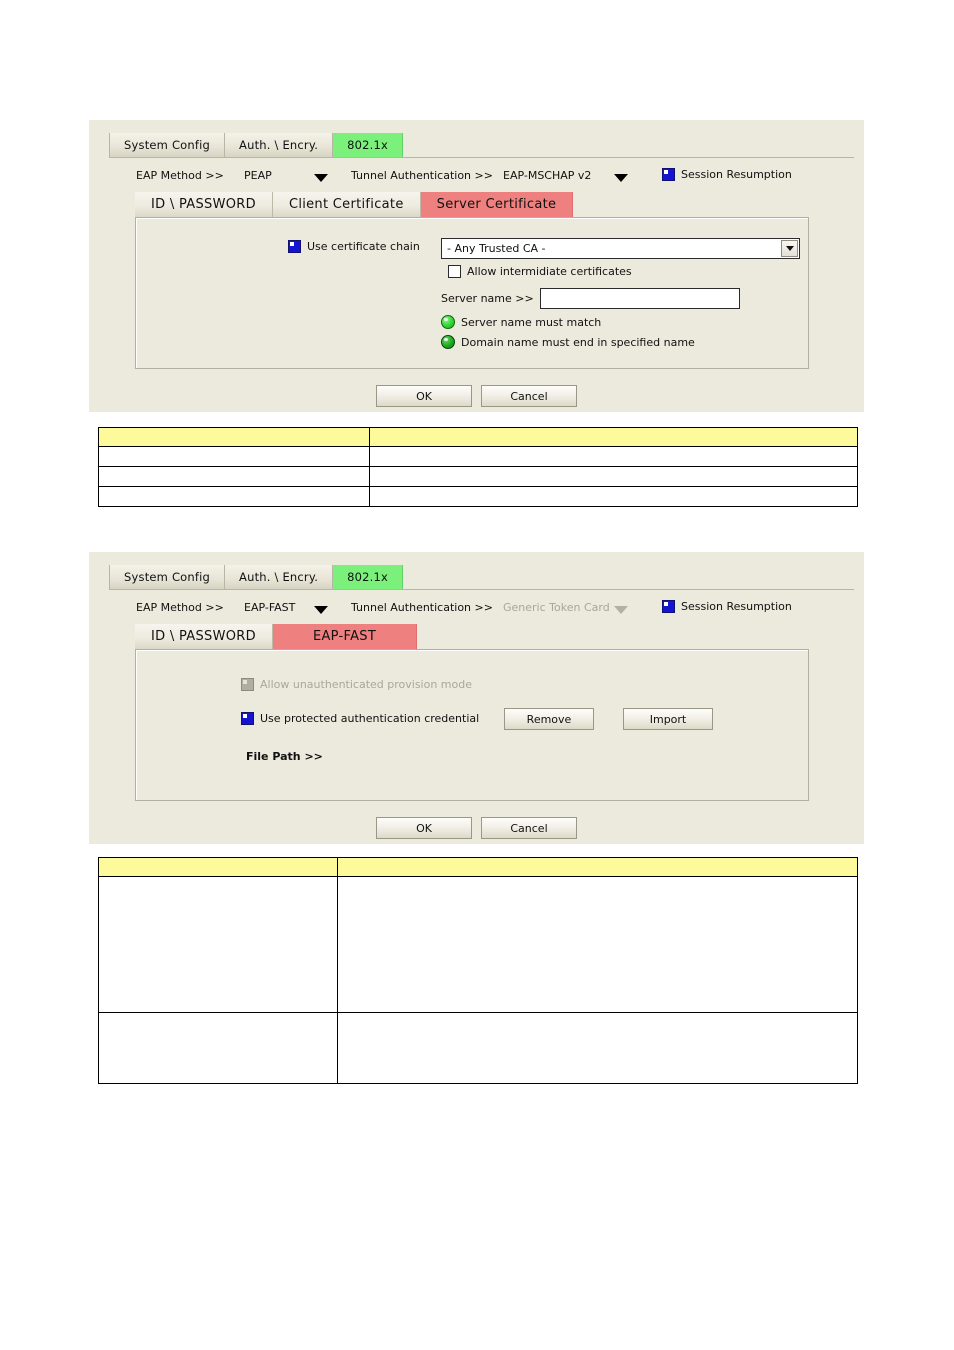  Describe the element at coordinates (578, 342) in the screenshot. I see `domain-name-must-end-label: Domain name must end in specified name` at that location.